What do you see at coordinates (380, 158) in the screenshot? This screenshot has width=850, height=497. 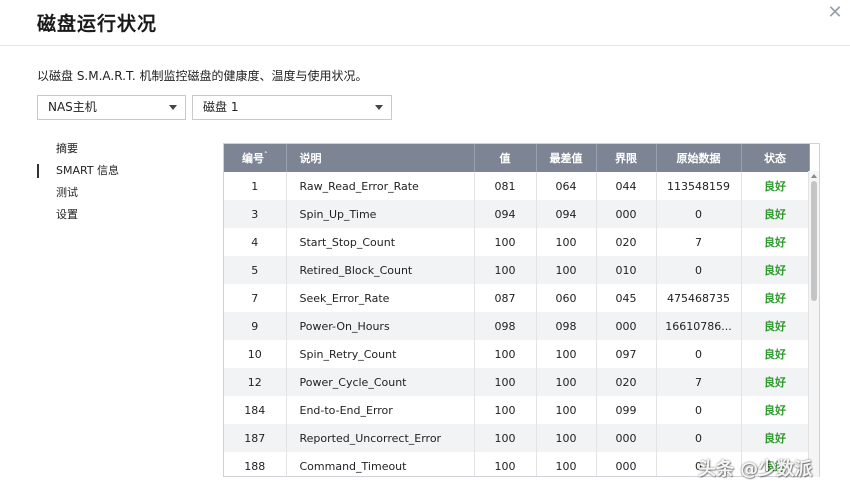 I see `col-header-description: 说明` at bounding box center [380, 158].